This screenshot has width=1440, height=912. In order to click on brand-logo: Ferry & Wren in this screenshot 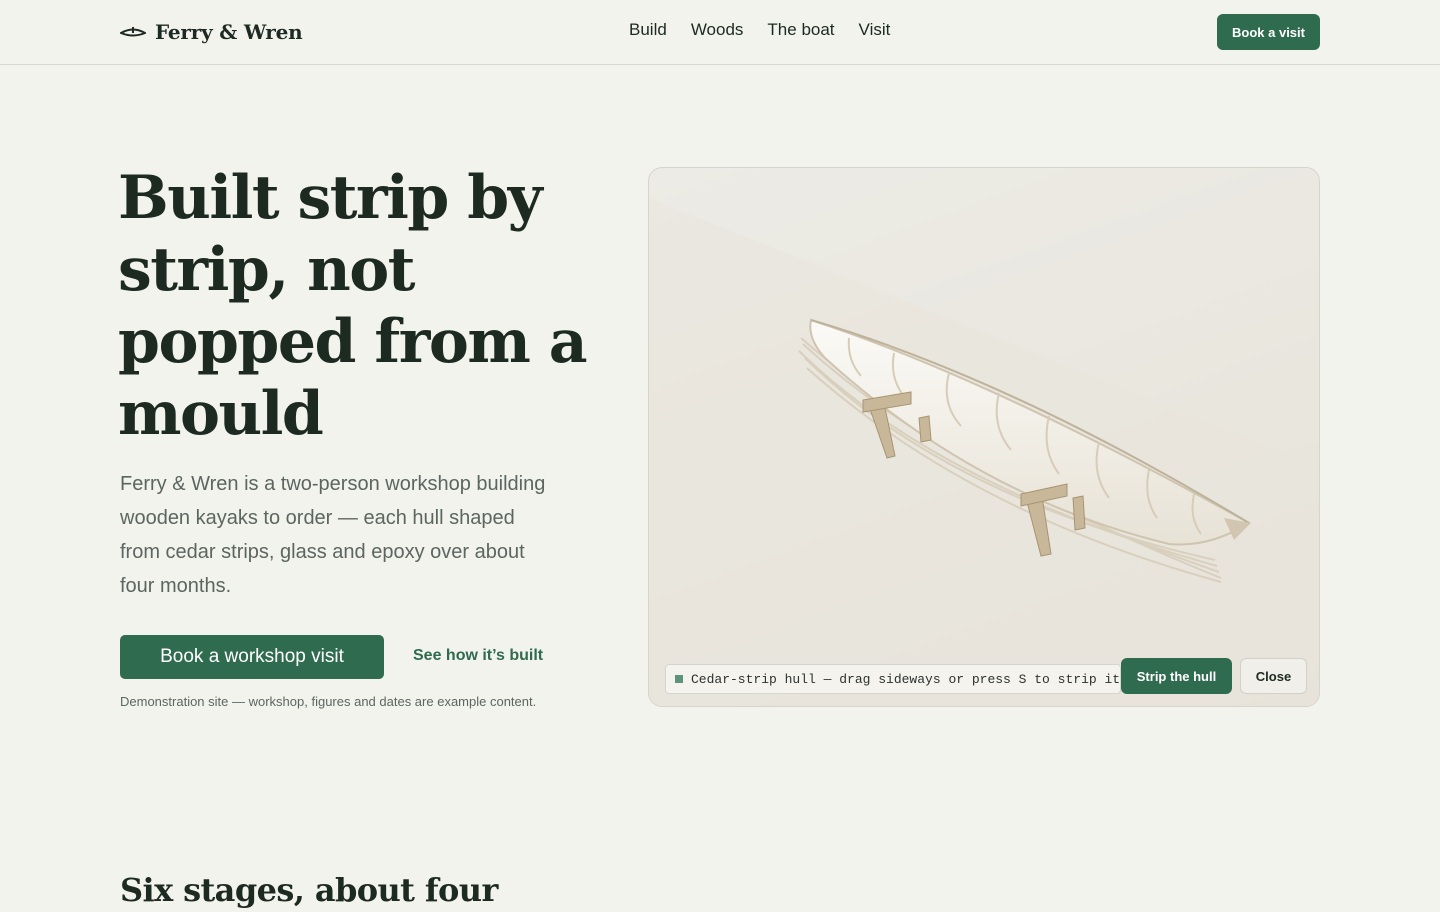, I will do `click(211, 32)`.